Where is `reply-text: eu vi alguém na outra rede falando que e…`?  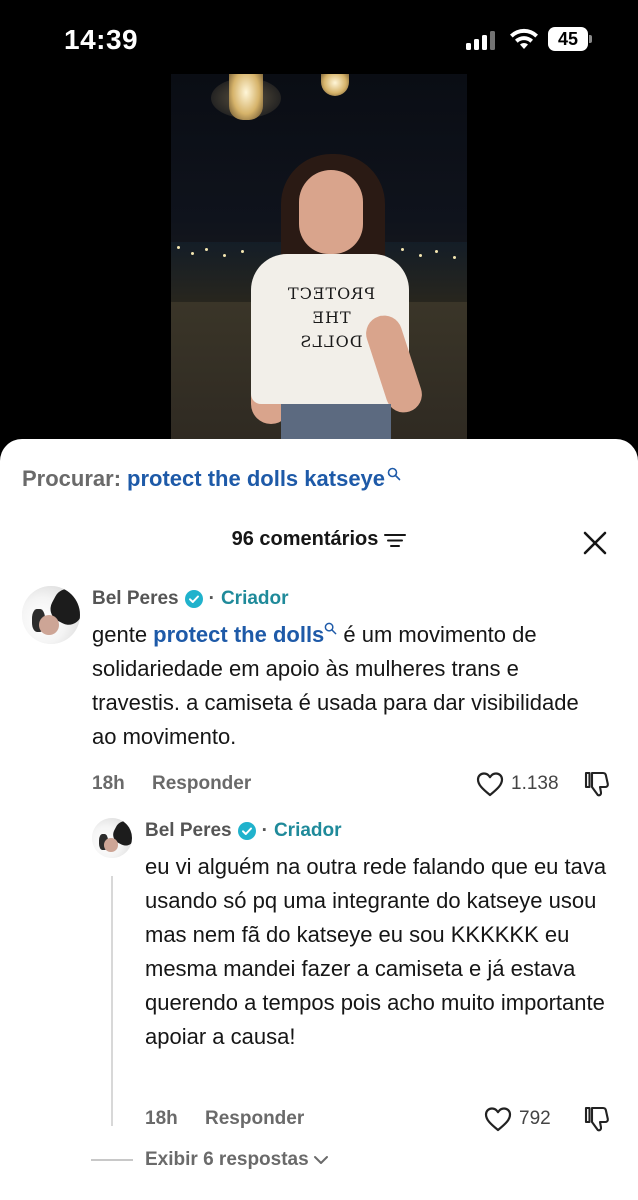
reply-text: eu vi alguém na outra rede falando que e… is located at coordinates (376, 951).